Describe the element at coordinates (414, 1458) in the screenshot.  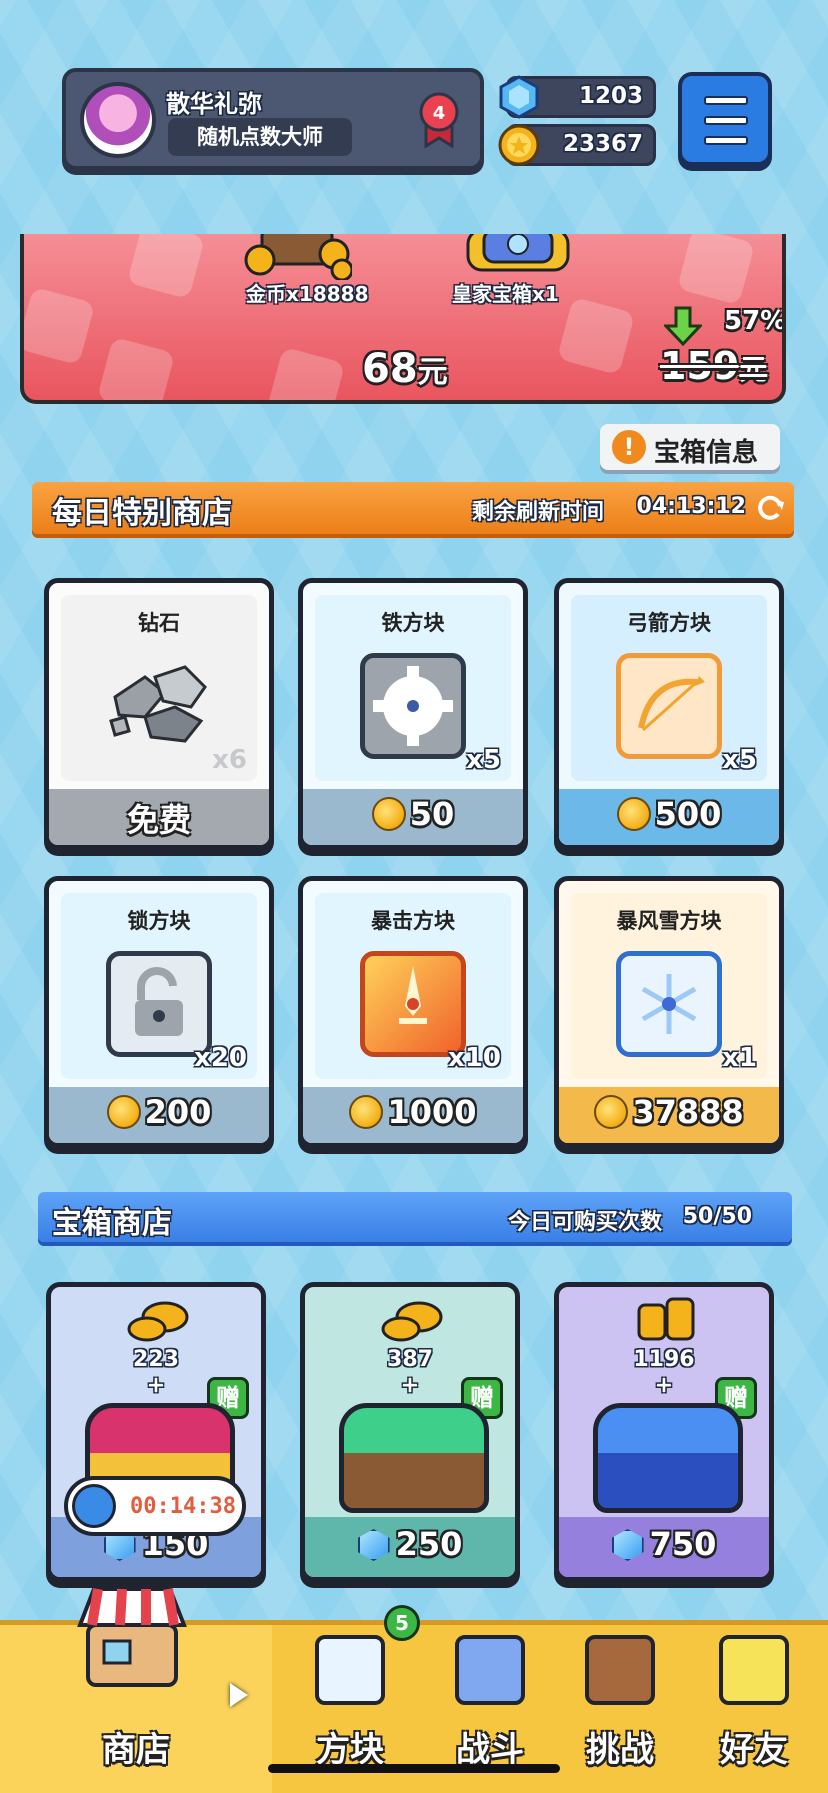
I see `emerald-chest-image` at that location.